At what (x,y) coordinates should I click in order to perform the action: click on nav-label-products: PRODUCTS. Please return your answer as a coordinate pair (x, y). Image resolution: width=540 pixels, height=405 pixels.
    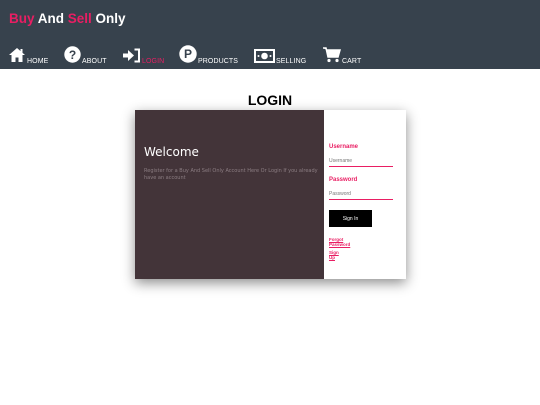
    Looking at the image, I should click on (218, 61).